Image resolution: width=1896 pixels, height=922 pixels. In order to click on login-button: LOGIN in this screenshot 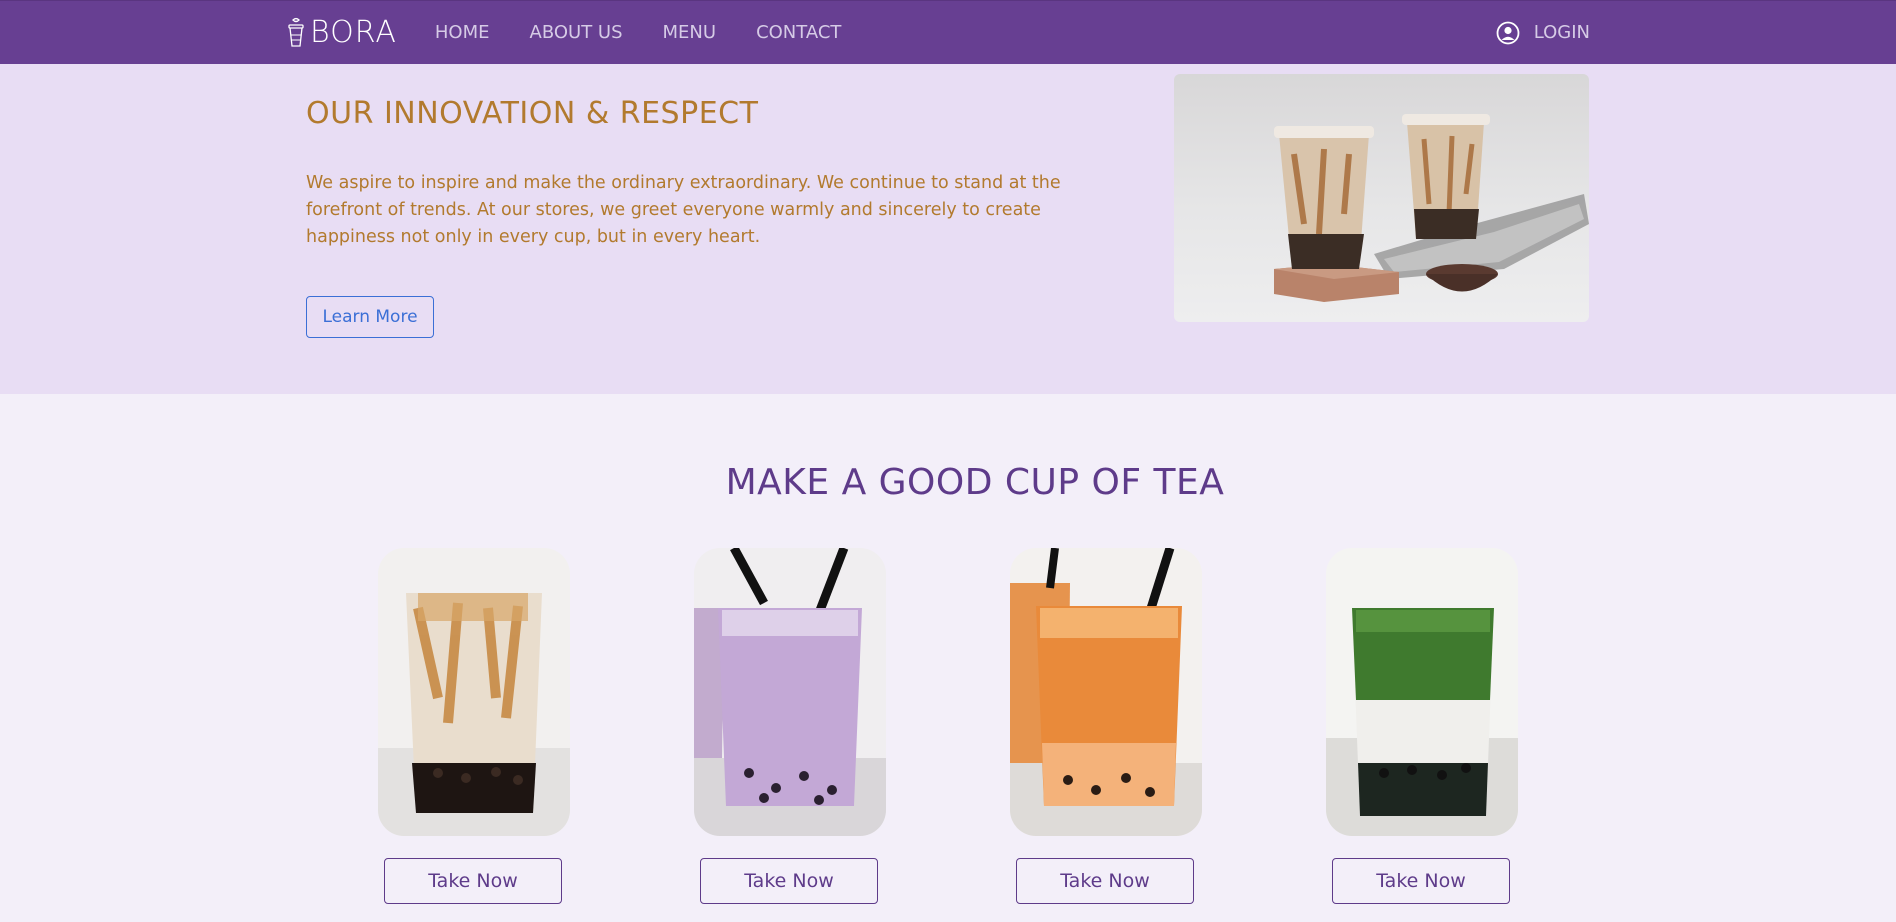, I will do `click(1543, 33)`.